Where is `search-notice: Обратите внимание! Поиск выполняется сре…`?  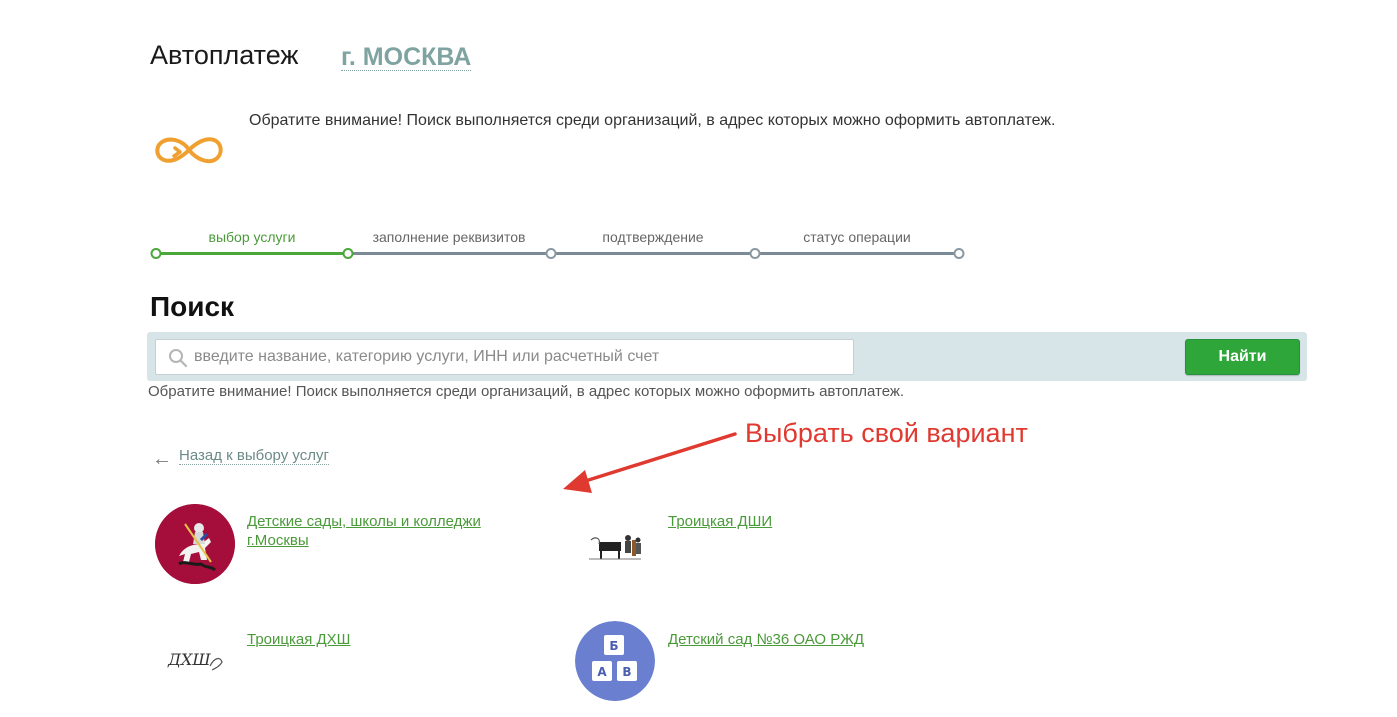 search-notice: Обратите внимание! Поиск выполняется сре… is located at coordinates (526, 391).